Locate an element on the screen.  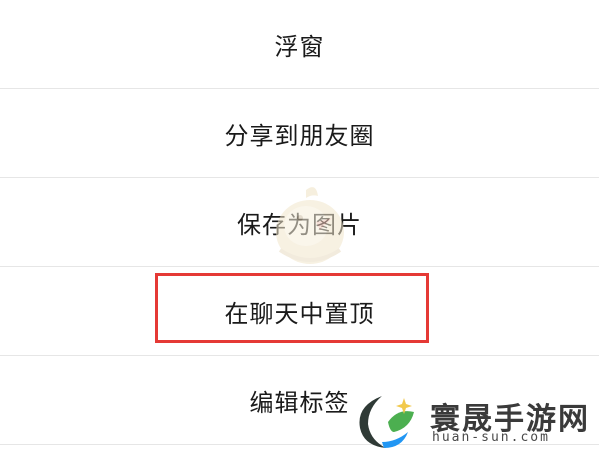
watermark-site-url: huan-sun.com is located at coordinates (491, 437).